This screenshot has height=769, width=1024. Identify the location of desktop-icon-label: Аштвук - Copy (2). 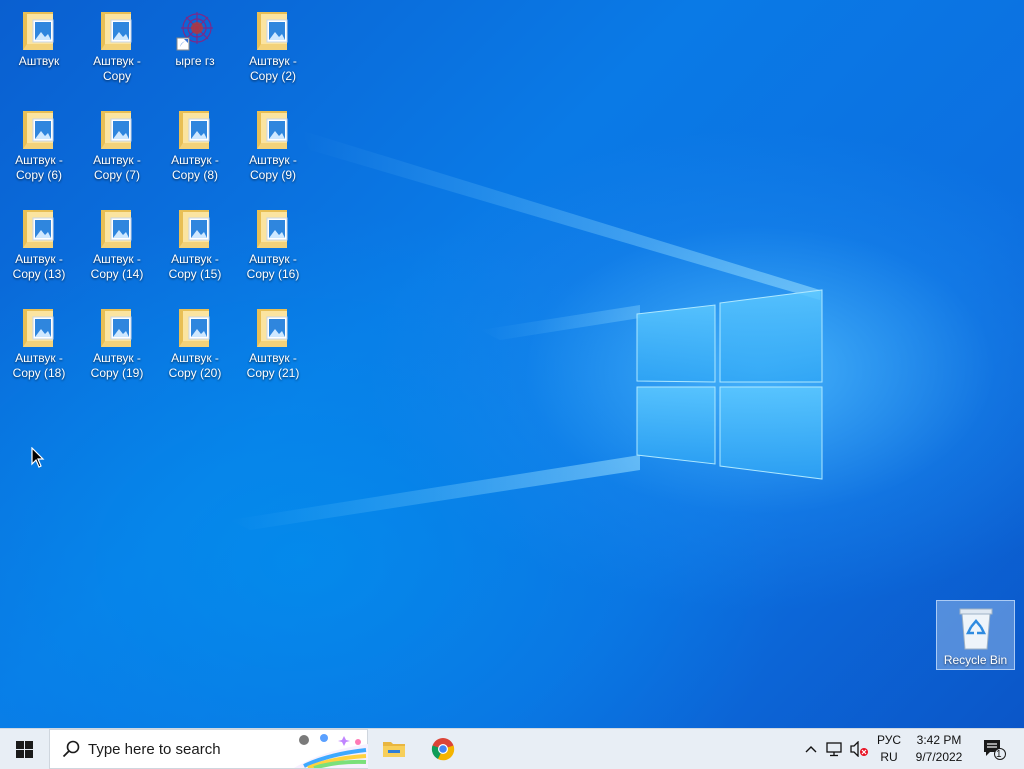
(273, 68).